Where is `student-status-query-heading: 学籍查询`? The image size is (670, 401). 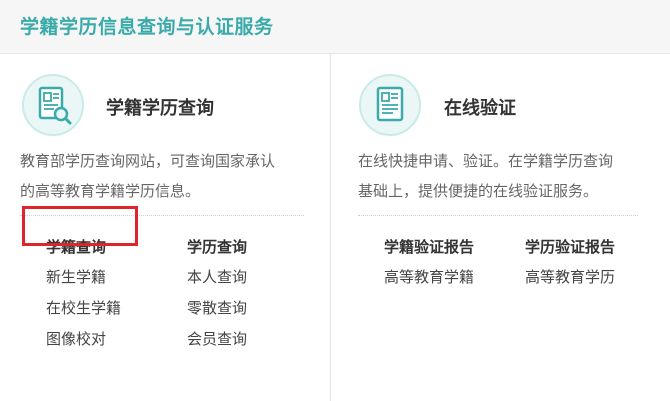 student-status-query-heading: 学籍查询 is located at coordinates (76, 247).